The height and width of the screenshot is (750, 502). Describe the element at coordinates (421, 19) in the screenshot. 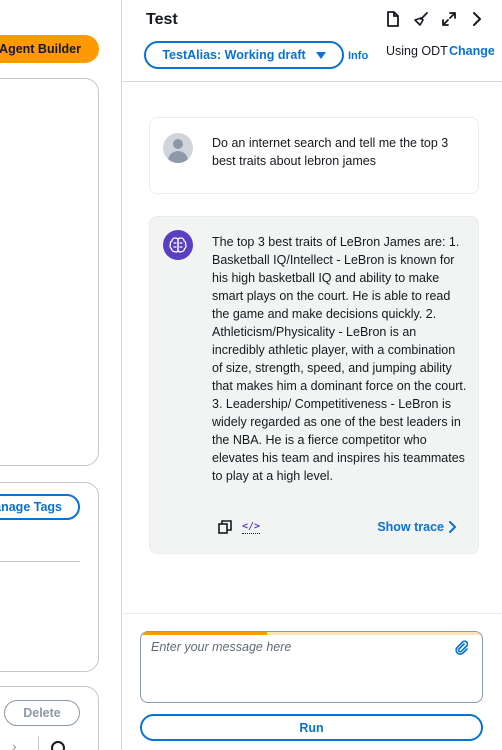

I see `broom-icon` at that location.